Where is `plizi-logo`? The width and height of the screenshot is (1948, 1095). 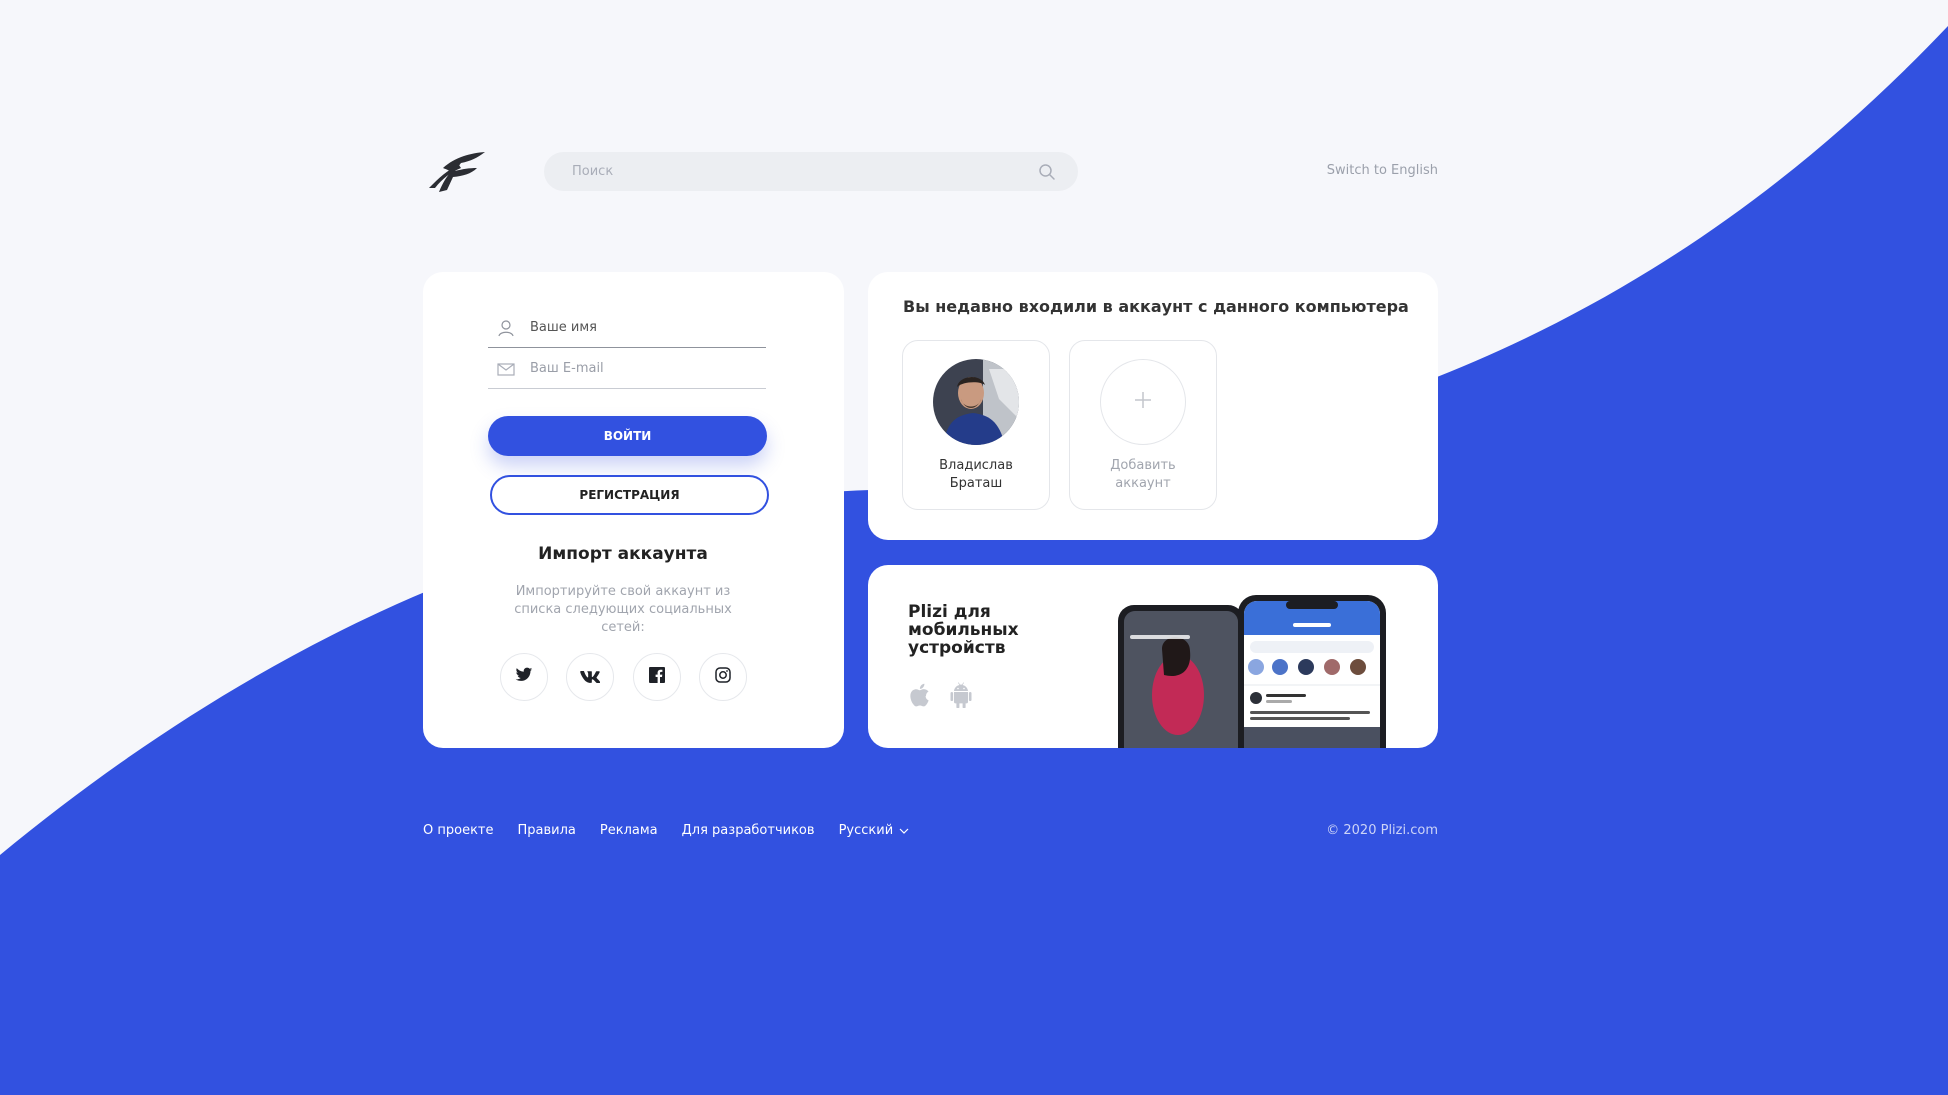
plizi-logo is located at coordinates (457, 171).